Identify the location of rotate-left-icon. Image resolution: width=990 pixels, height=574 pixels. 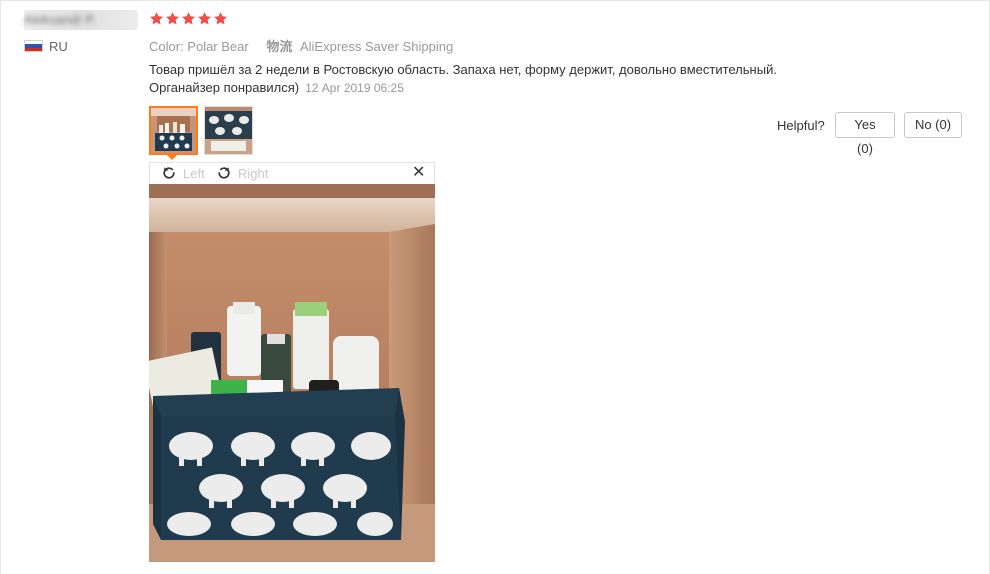
(169, 173).